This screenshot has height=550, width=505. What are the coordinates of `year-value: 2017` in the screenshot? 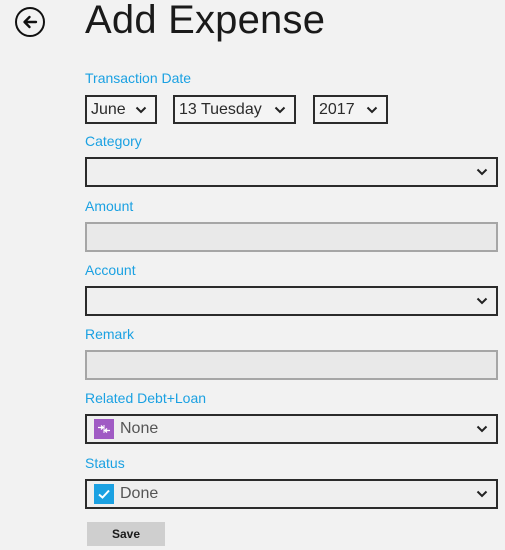 It's located at (337, 109).